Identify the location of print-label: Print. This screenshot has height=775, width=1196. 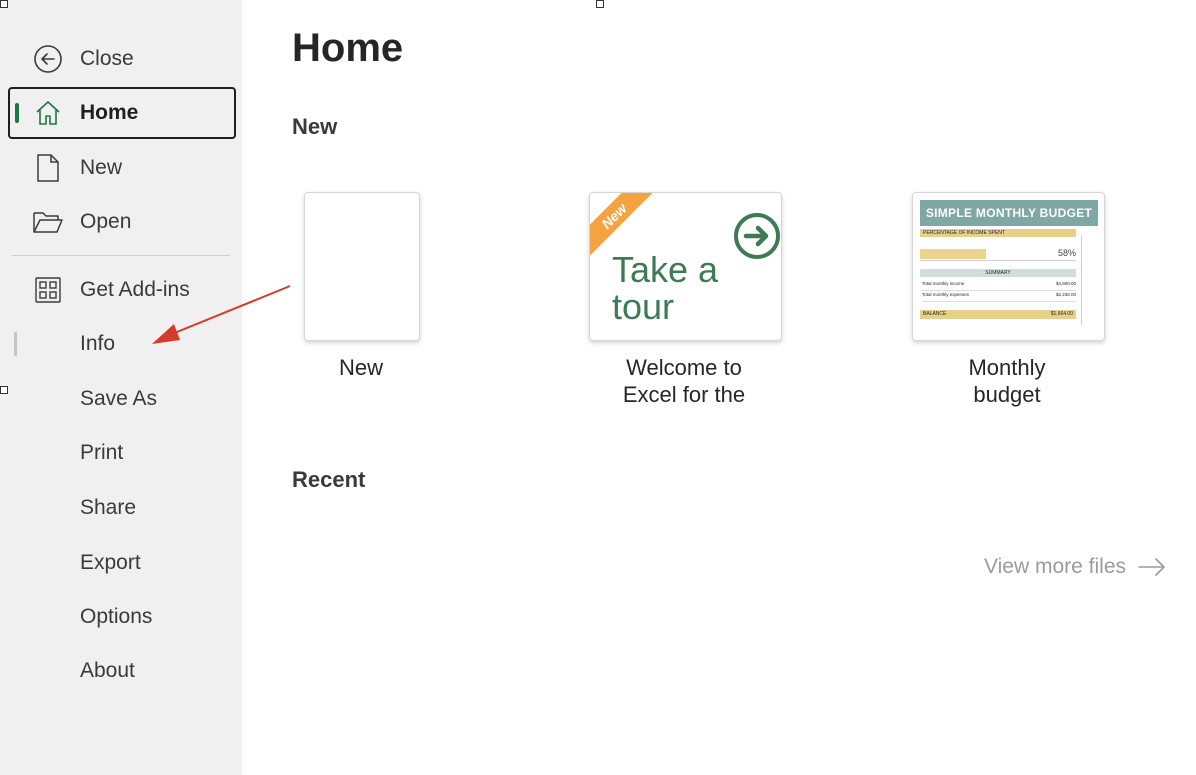
(102, 452).